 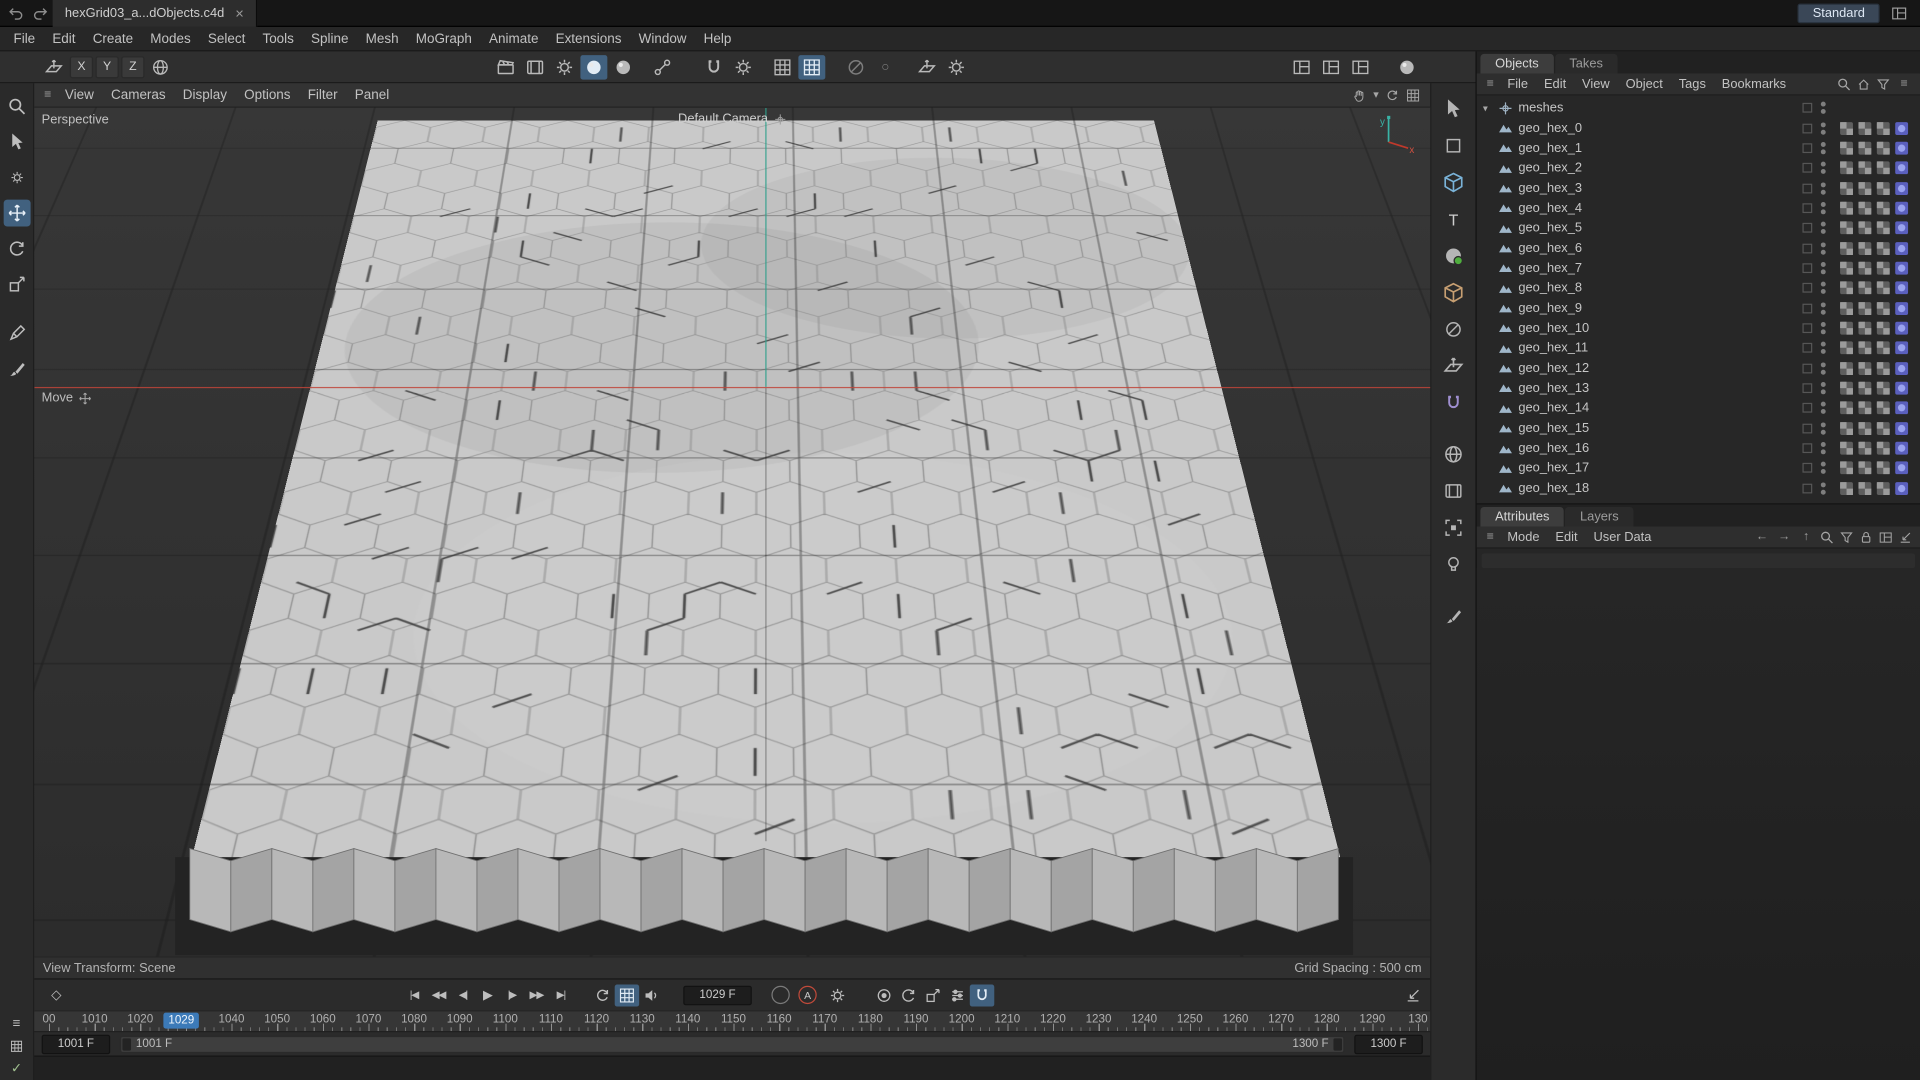 What do you see at coordinates (1453, 366) in the screenshot?
I see `workplane-icon` at bounding box center [1453, 366].